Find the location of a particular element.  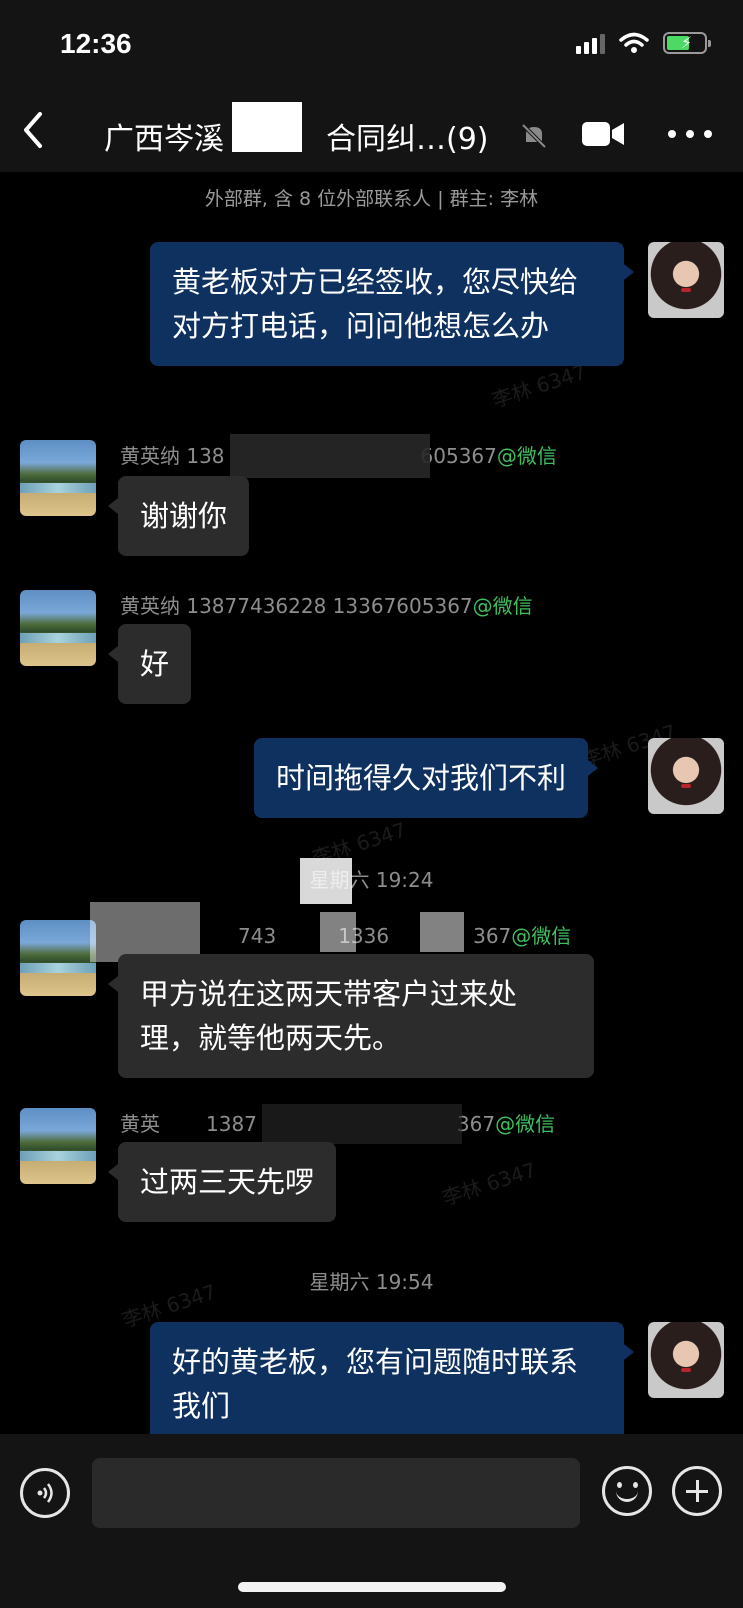

voice-input-button is located at coordinates (45, 1493).